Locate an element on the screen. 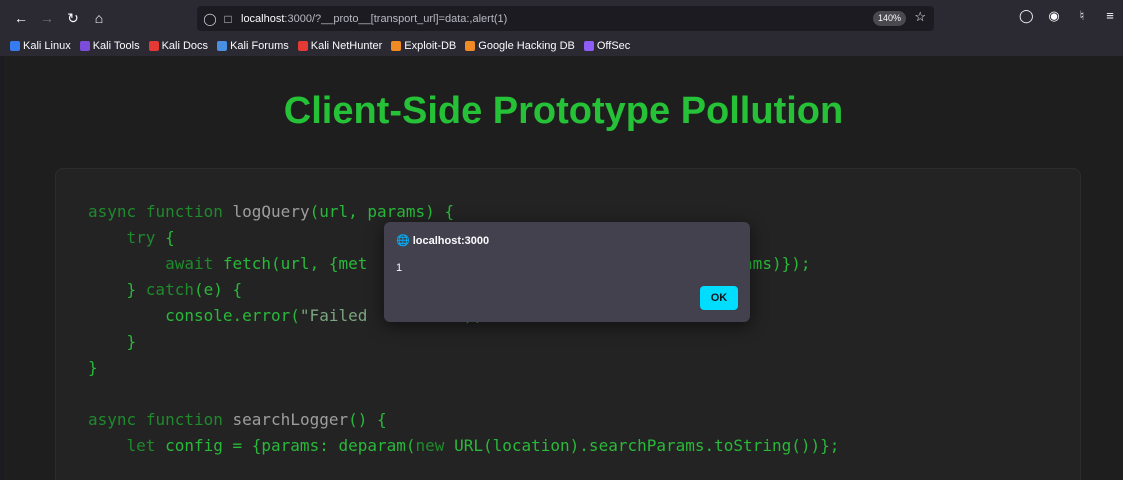 This screenshot has width=1123, height=480. zoom-badge: 140% is located at coordinates (889, 18).